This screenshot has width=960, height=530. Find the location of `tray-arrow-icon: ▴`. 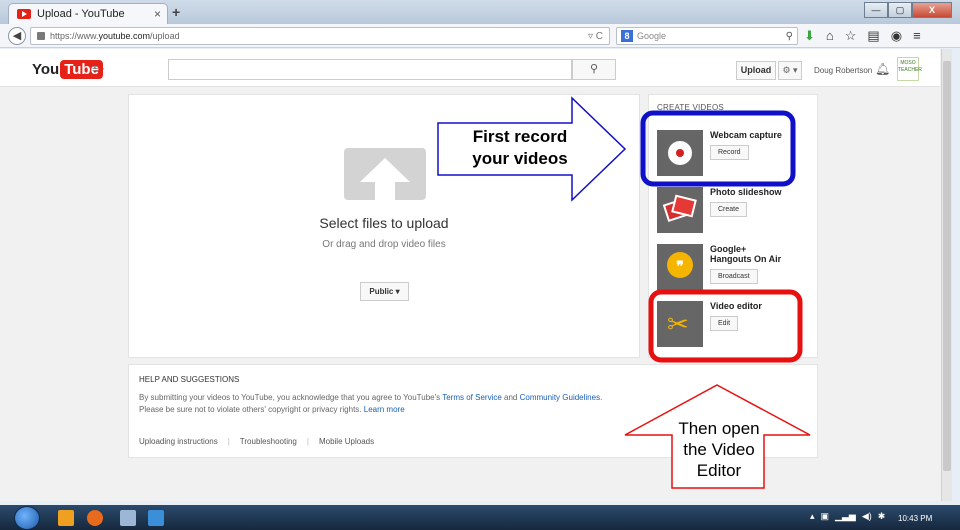

tray-arrow-icon: ▴ is located at coordinates (812, 516).